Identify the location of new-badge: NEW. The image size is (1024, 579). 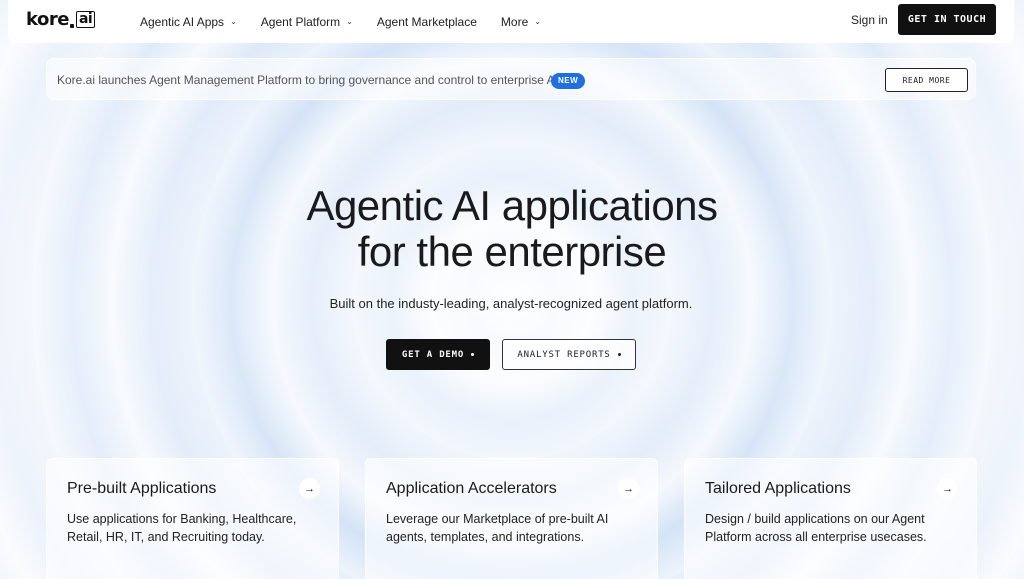
(568, 81).